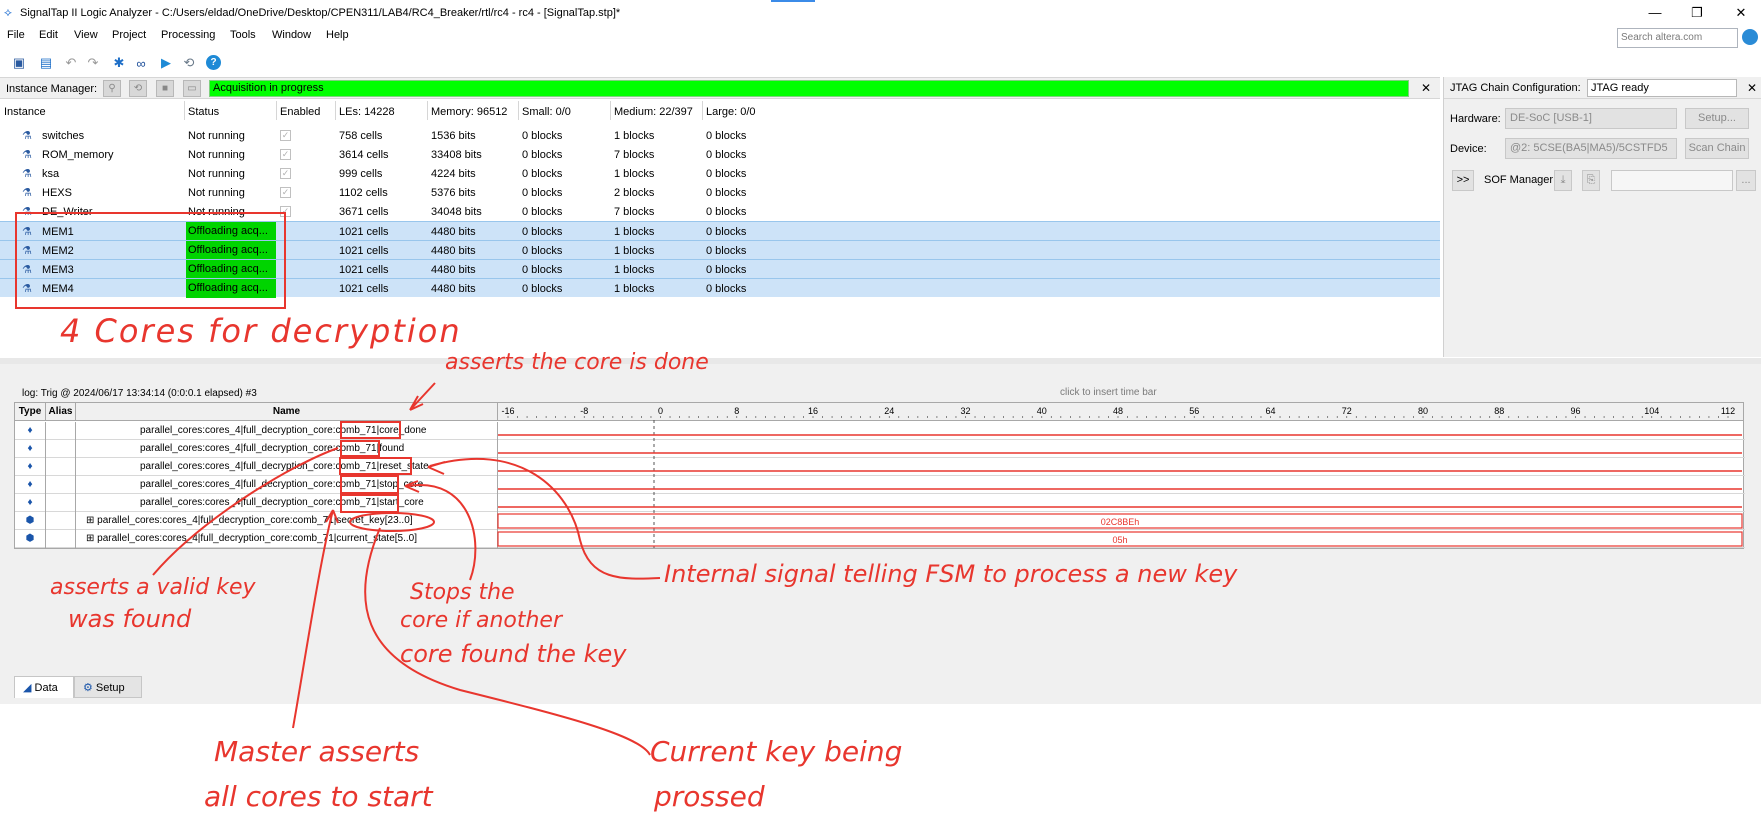  Describe the element at coordinates (108, 687) in the screenshot. I see `tab-setup: ⚙ Setup` at that location.